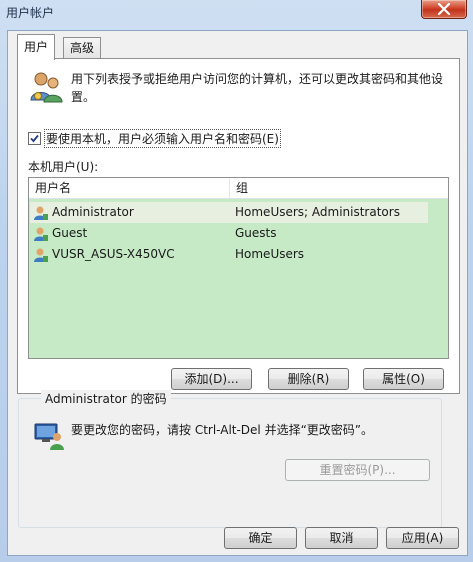  What do you see at coordinates (403, 379) in the screenshot?
I see `properties-button: 属性(O)` at bounding box center [403, 379].